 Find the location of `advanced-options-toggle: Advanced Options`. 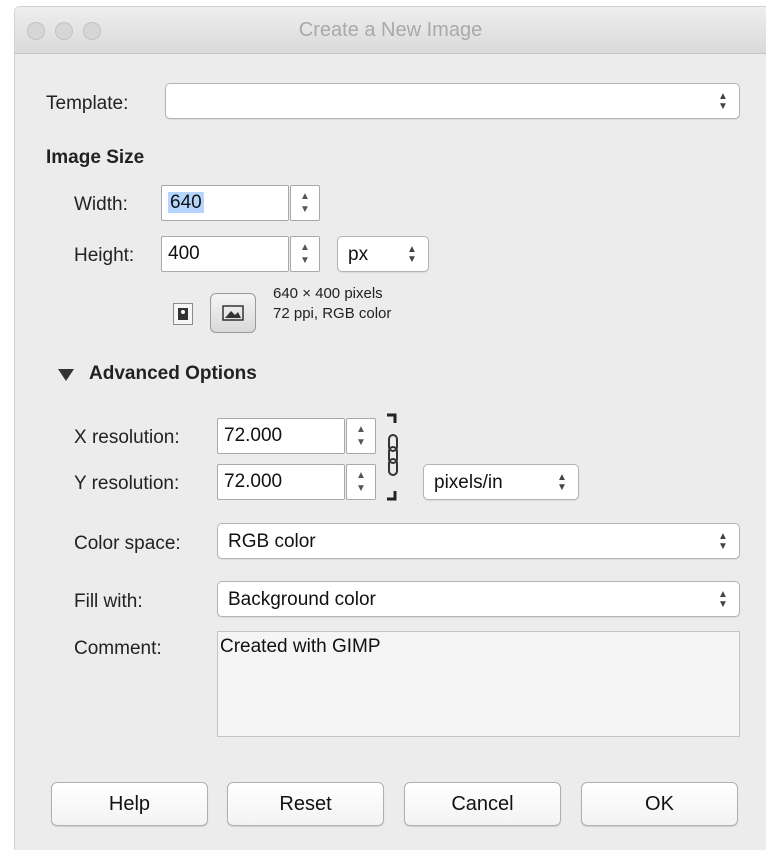

advanced-options-toggle: Advanced Options is located at coordinates (173, 374).